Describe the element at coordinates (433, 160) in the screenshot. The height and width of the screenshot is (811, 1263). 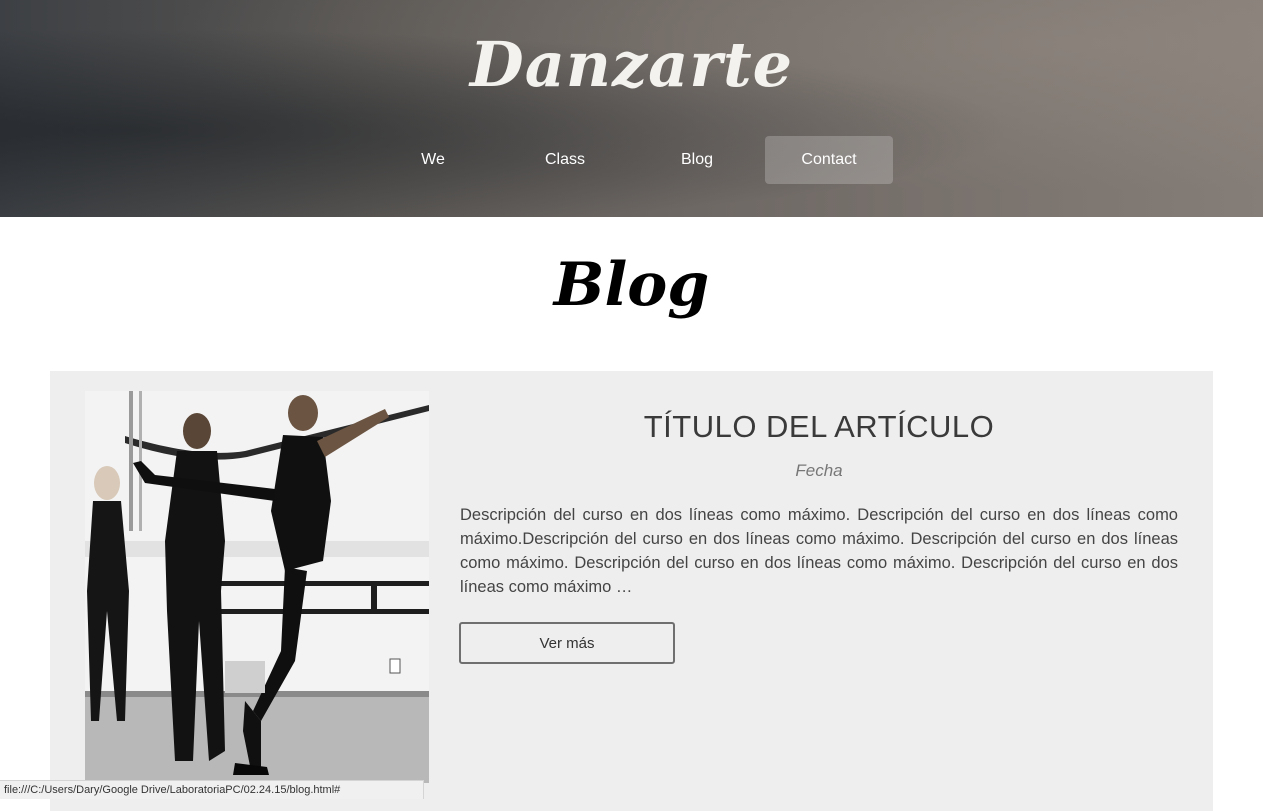
I see `nav-item-we: We` at that location.